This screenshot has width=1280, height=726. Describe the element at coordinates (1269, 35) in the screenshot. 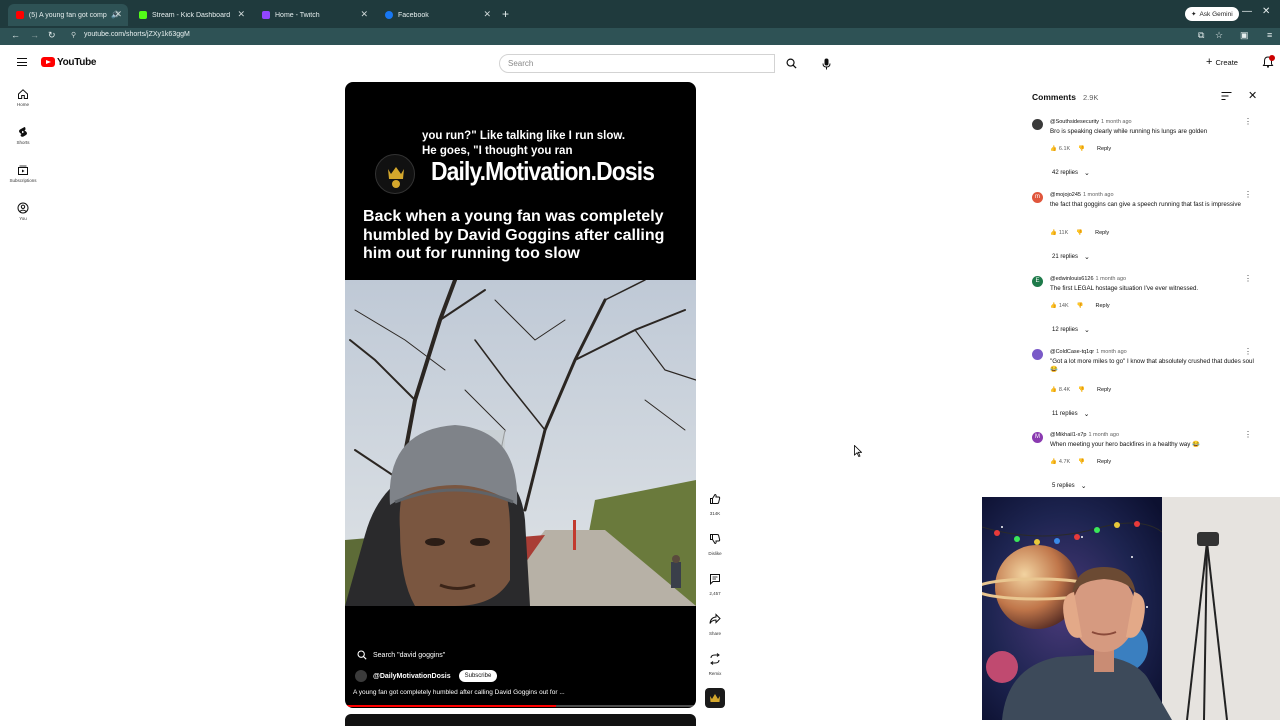

I see `extensions-menu-icon: ≡` at that location.